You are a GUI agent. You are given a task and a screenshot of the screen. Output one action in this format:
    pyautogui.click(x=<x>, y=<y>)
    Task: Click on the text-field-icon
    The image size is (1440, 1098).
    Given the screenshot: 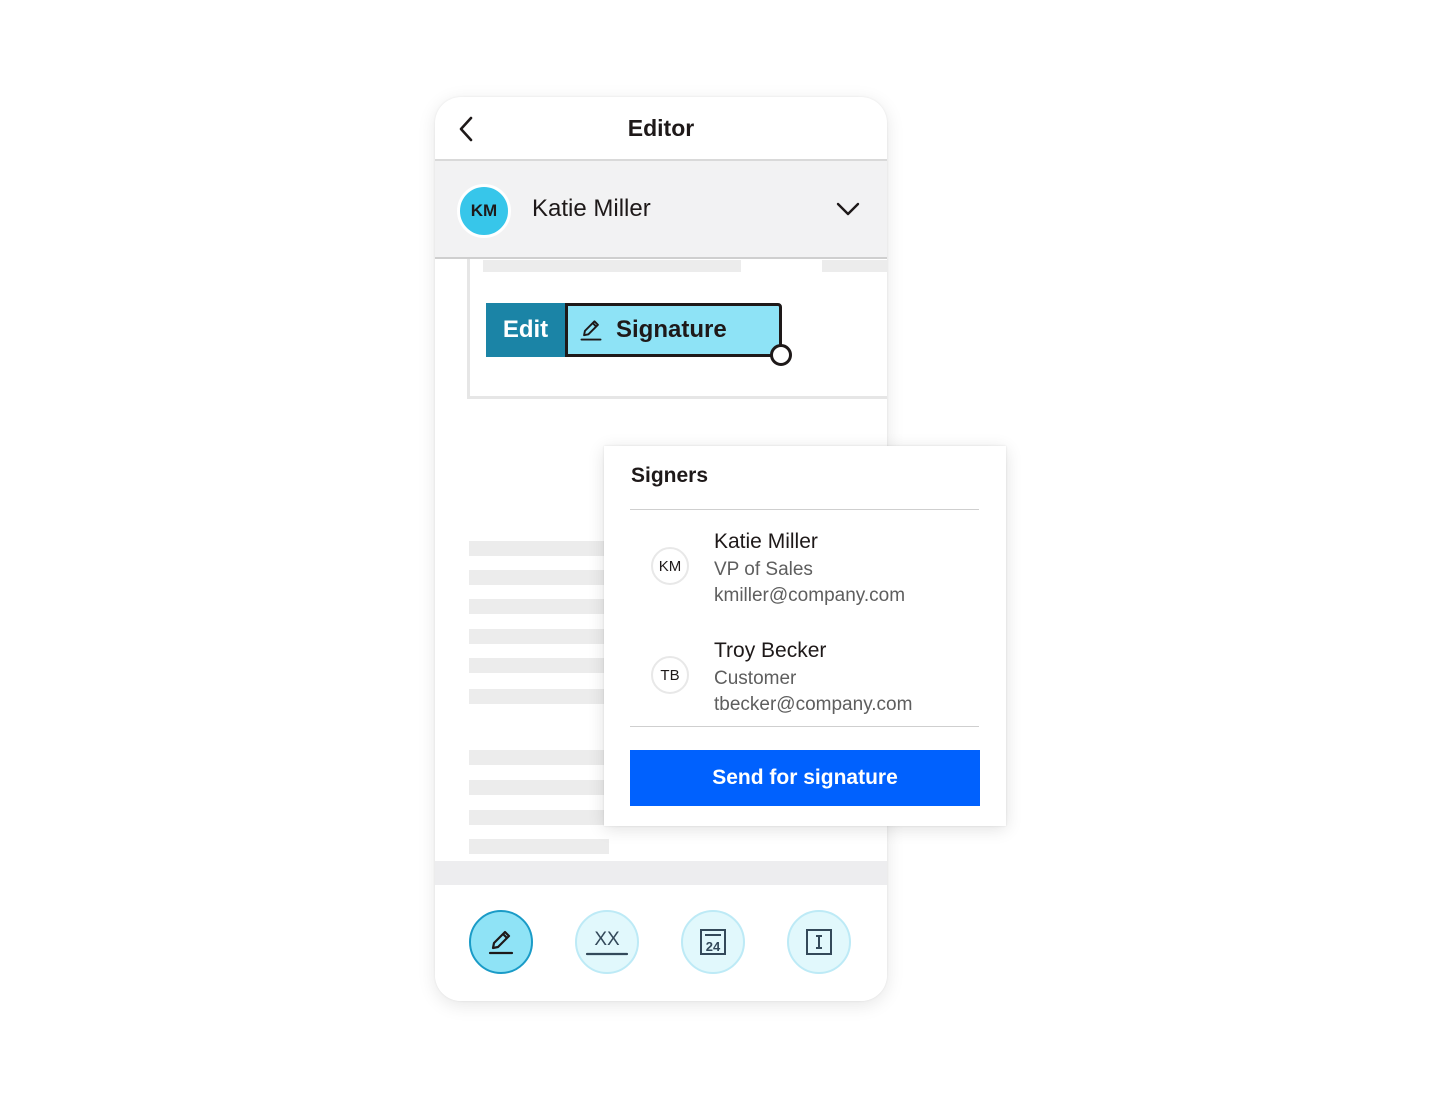 What is the action you would take?
    pyautogui.click(x=819, y=942)
    